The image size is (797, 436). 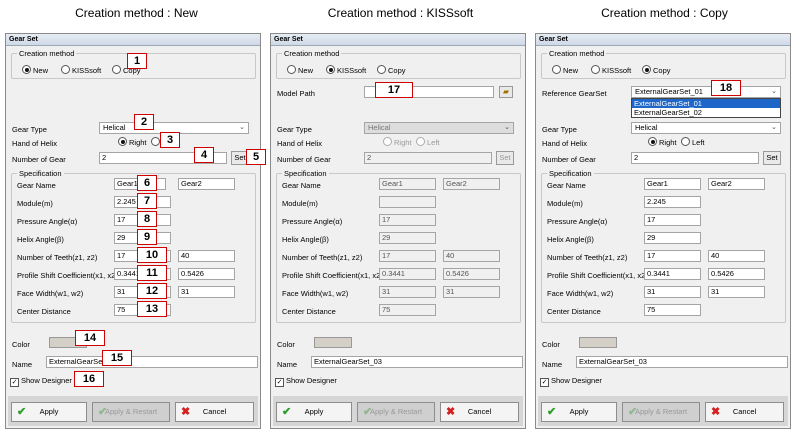 I want to click on badge-7: 7, so click(x=147, y=201).